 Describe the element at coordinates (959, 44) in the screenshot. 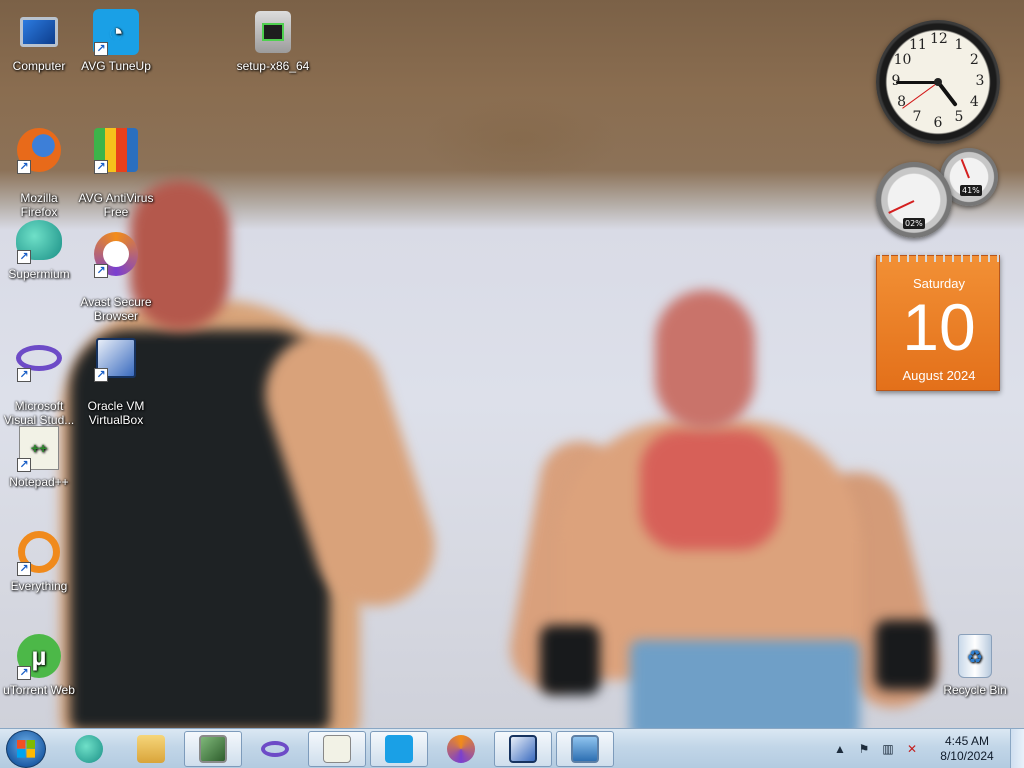

I see `clock-number: 1` at that location.